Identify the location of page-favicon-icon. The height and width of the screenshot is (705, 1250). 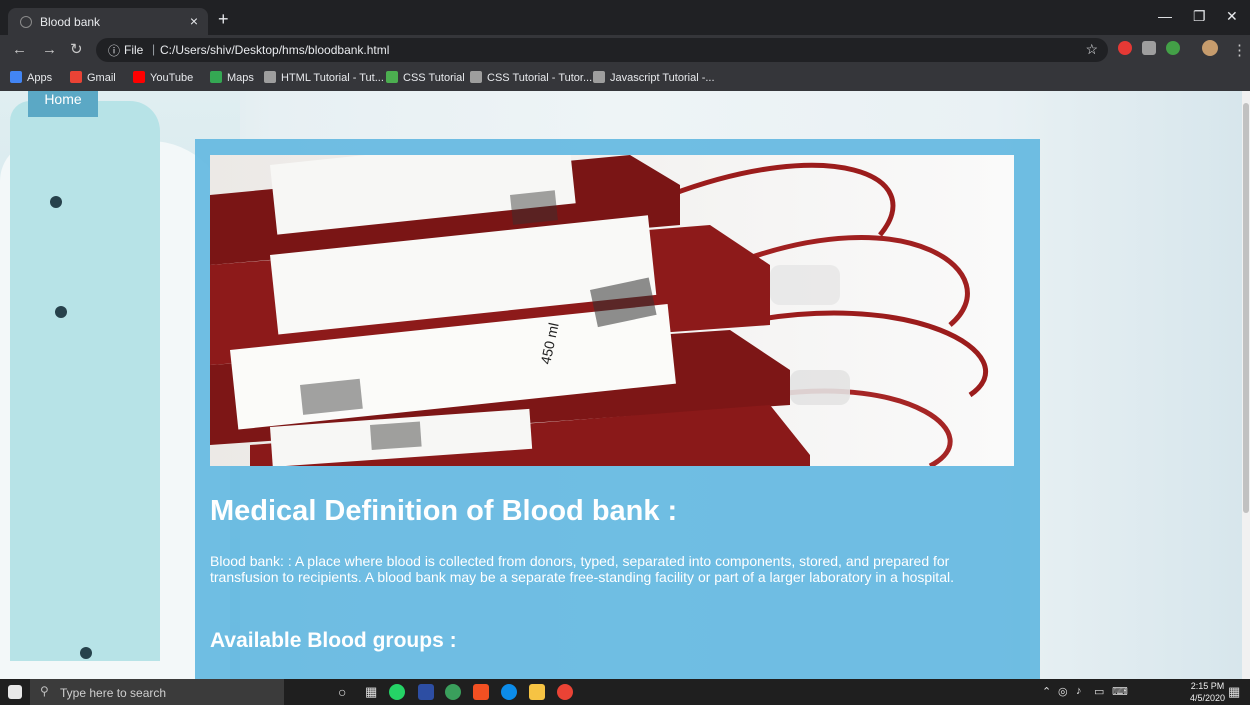
(26, 22).